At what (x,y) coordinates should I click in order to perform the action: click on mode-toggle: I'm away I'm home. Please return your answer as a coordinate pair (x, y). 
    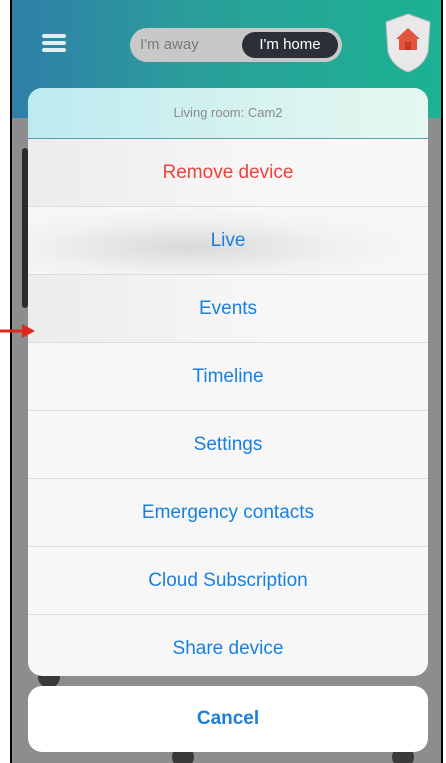
    Looking at the image, I should click on (236, 45).